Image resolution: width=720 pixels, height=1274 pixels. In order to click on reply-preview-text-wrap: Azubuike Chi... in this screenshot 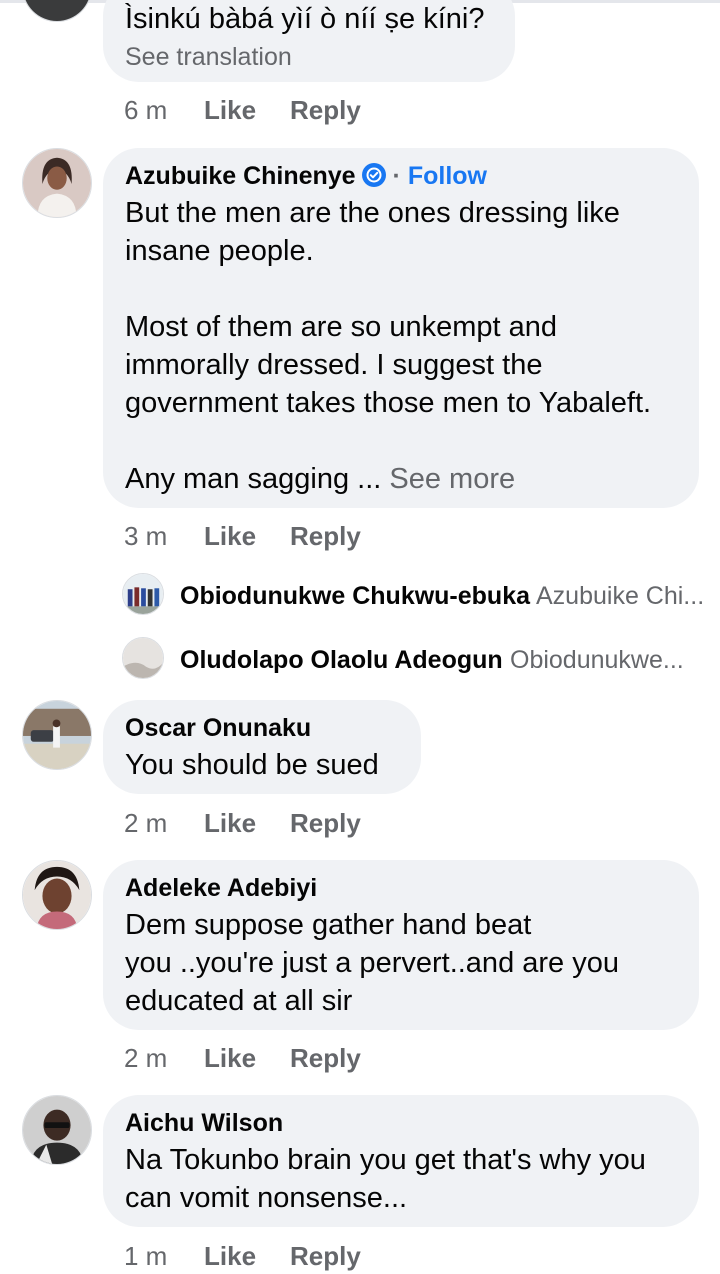, I will do `click(620, 596)`.